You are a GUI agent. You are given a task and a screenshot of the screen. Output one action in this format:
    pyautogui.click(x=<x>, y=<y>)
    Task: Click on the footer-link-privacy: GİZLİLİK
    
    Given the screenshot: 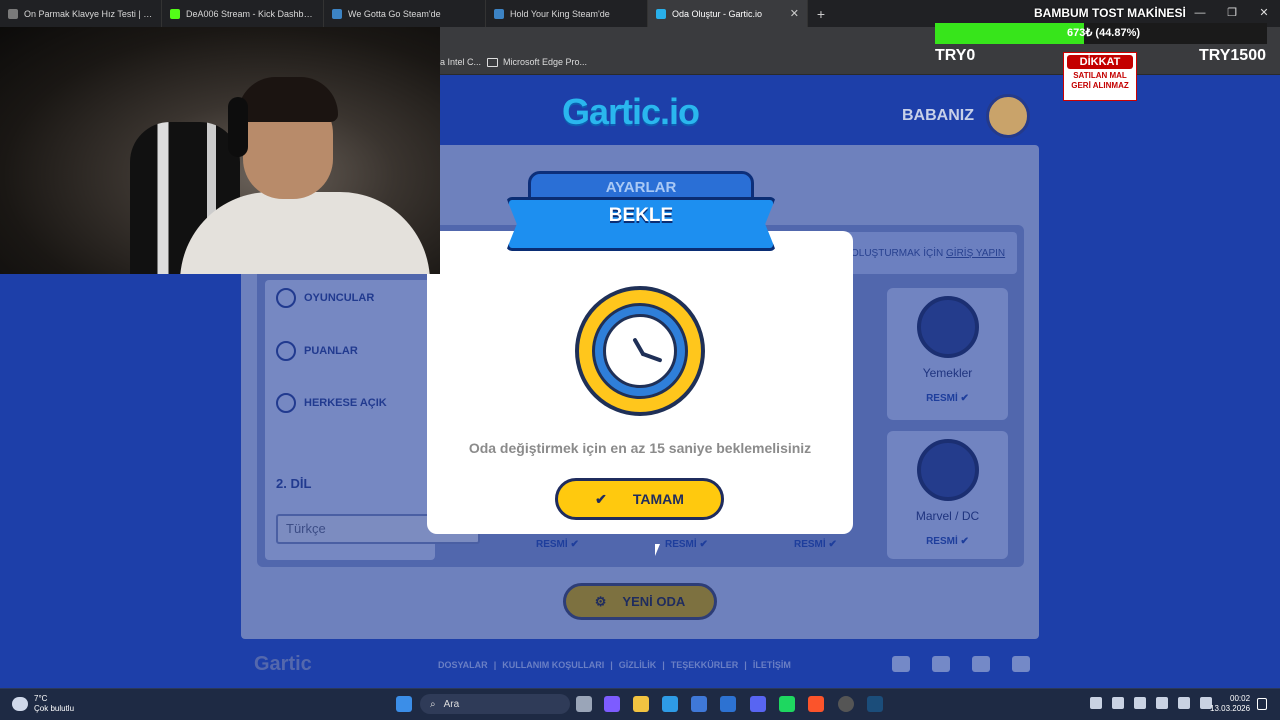 What is the action you would take?
    pyautogui.click(x=638, y=665)
    